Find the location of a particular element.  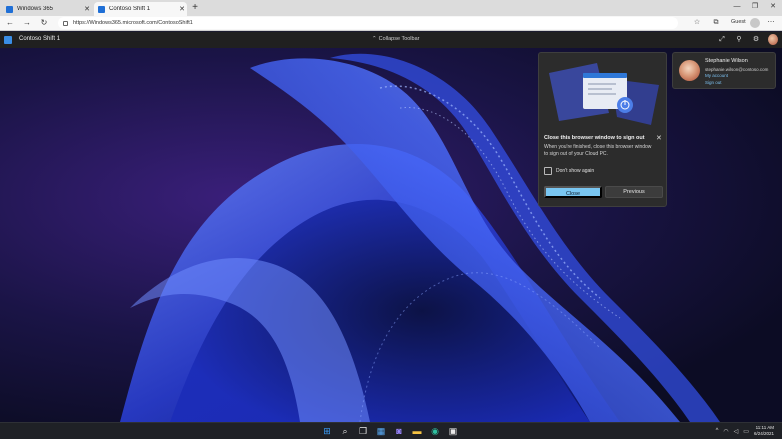

teams-chat-icon: ◙ is located at coordinates (399, 431).